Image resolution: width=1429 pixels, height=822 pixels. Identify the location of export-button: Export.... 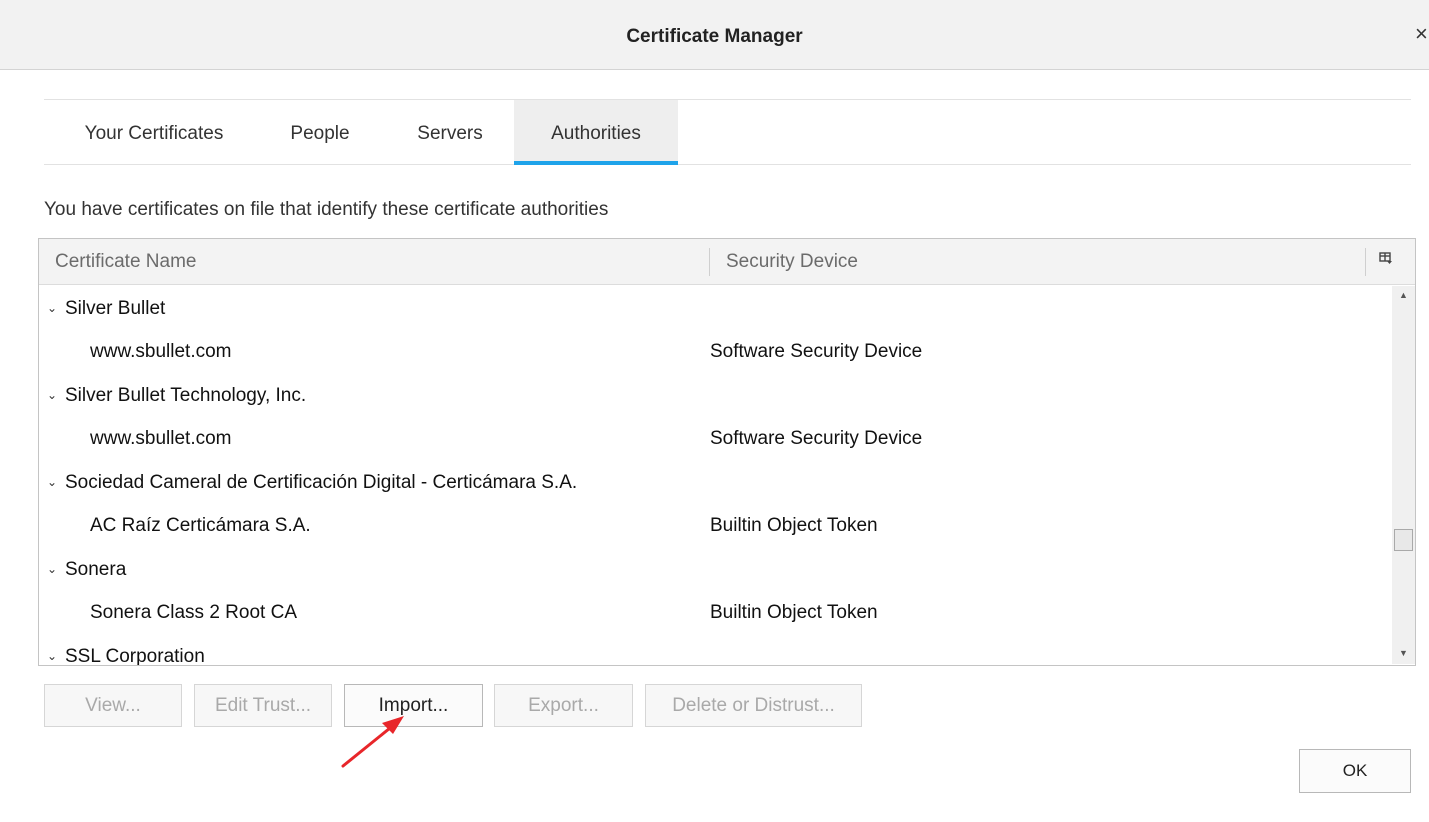
(563, 705).